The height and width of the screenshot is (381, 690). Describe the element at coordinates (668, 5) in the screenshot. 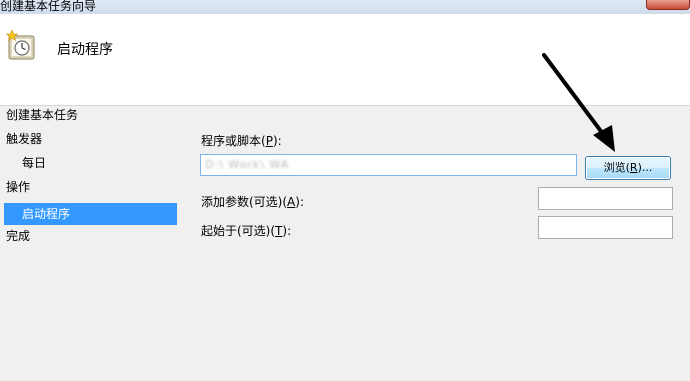

I see `window-close-button` at that location.